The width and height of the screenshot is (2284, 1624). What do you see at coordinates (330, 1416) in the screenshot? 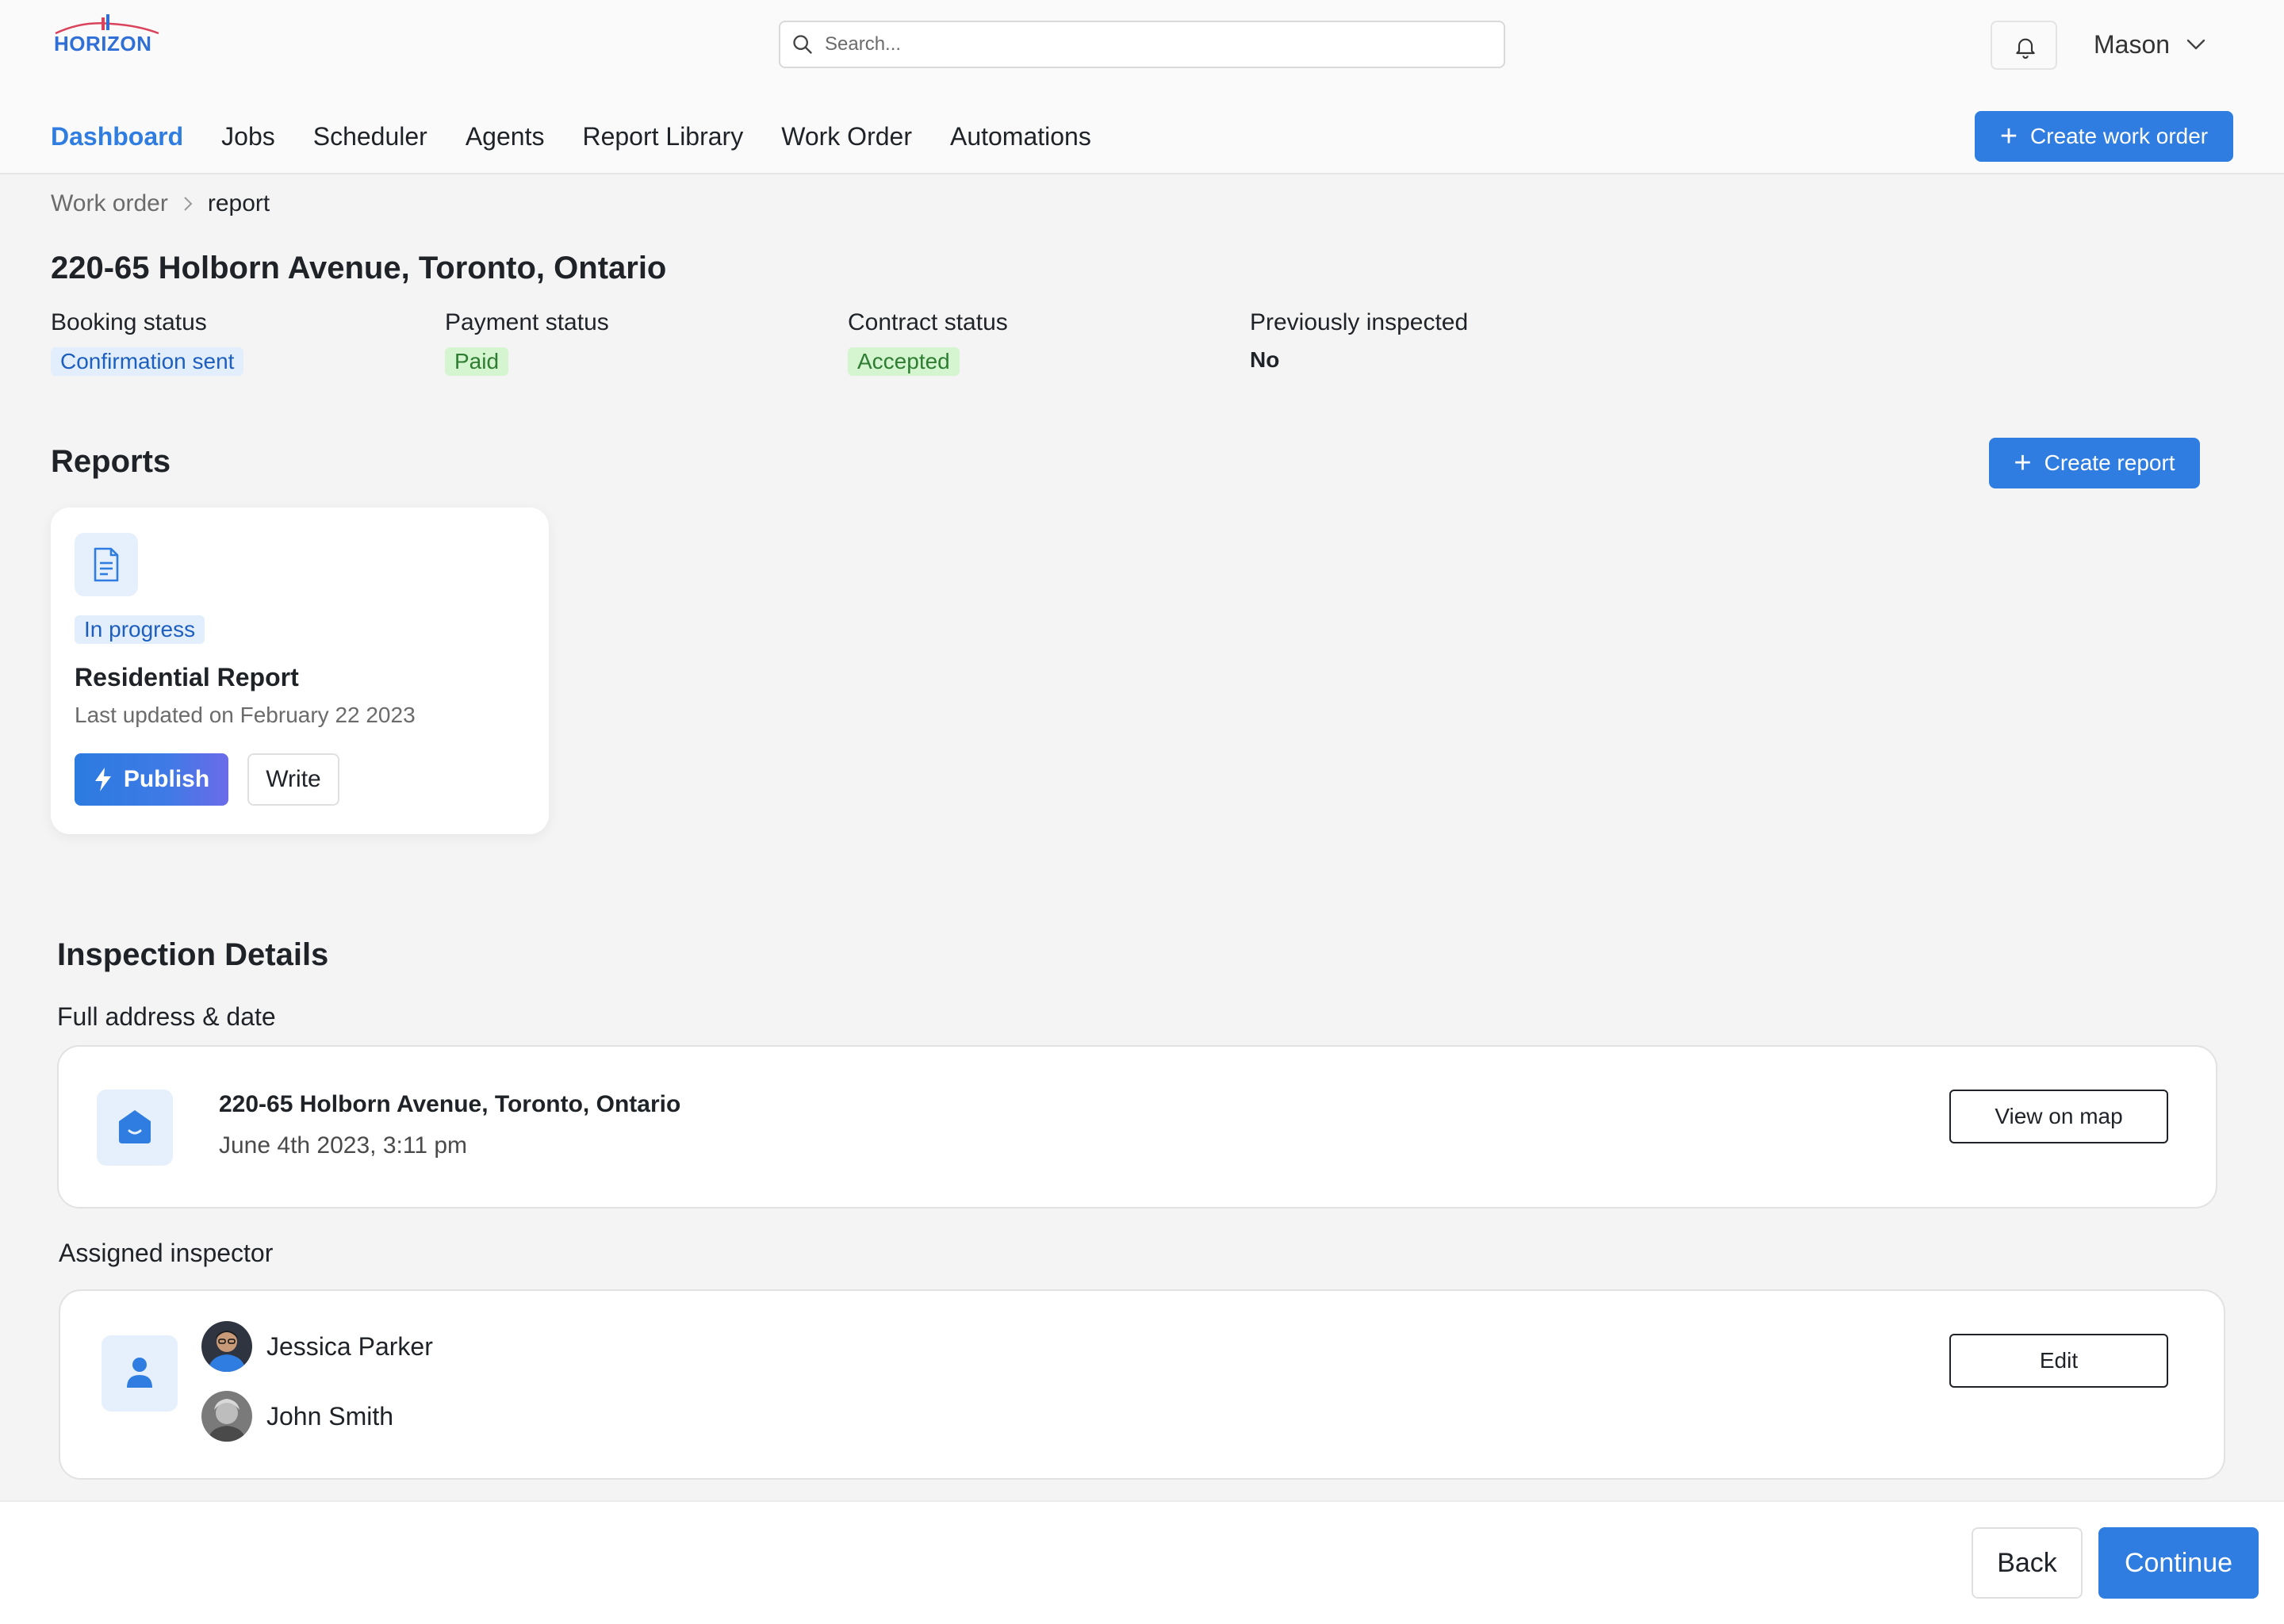
I see `inspector-name: John Smith` at bounding box center [330, 1416].